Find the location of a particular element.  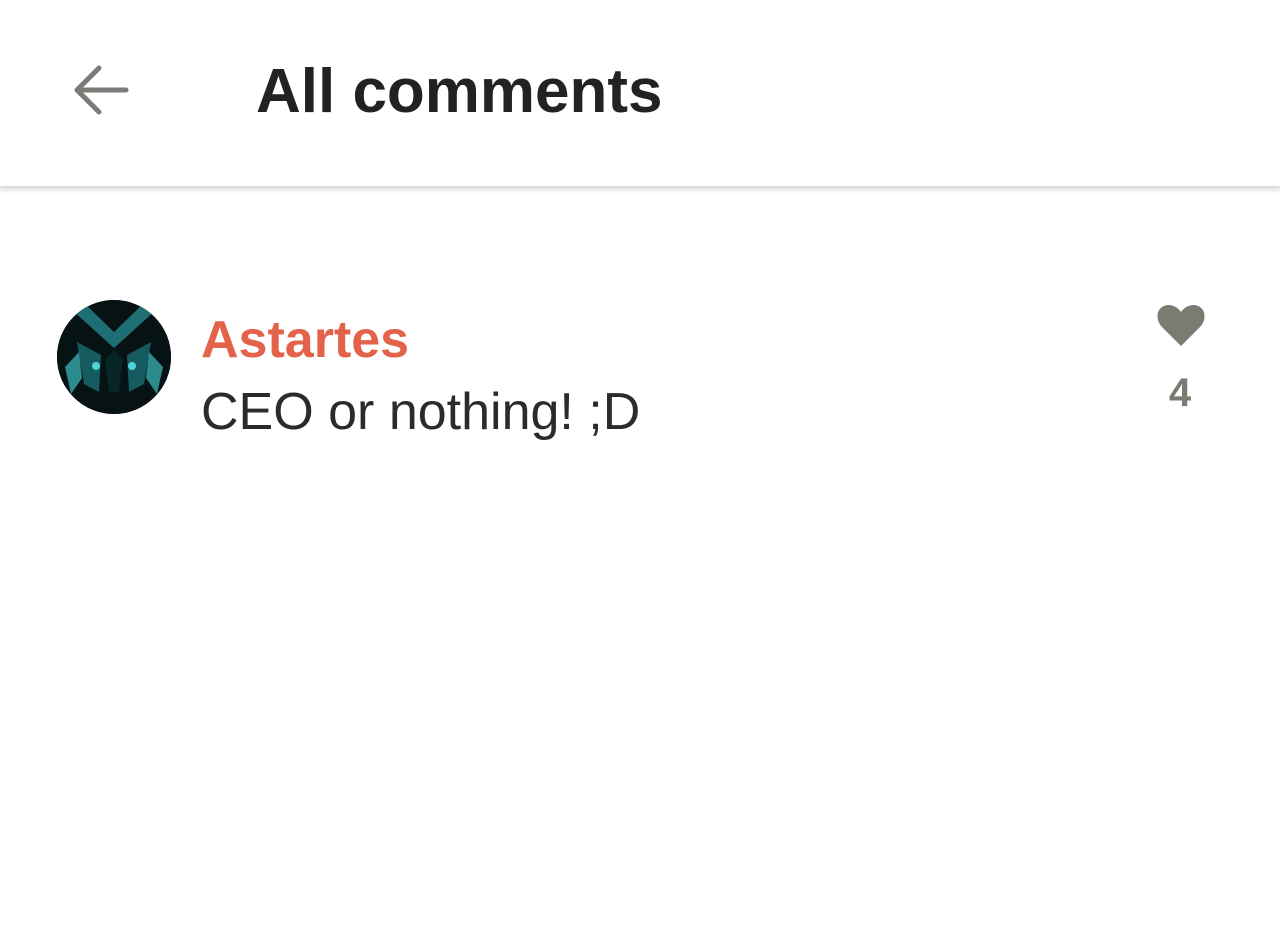

comment-author: Astartes is located at coordinates (305, 340).